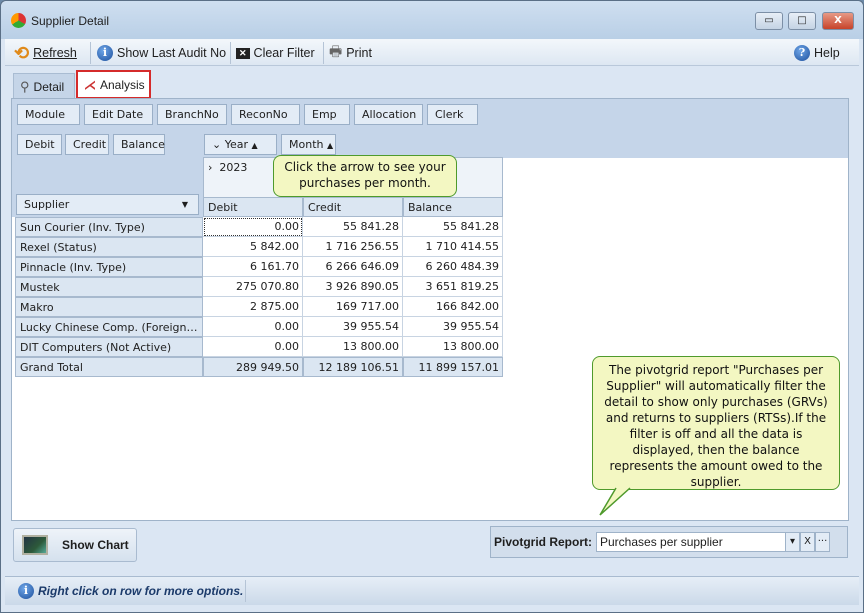 The height and width of the screenshot is (613, 864). I want to click on row-header: DIT Computers (Not Active), so click(109, 347).